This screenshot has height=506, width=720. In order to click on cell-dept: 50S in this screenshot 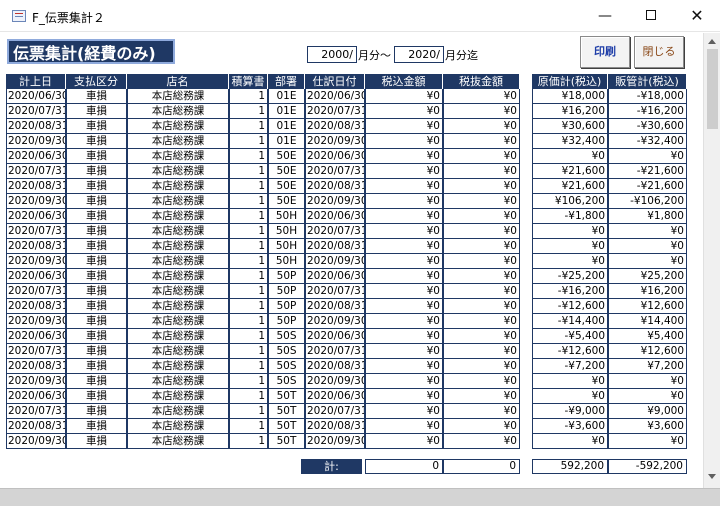, I will do `click(286, 381)`.